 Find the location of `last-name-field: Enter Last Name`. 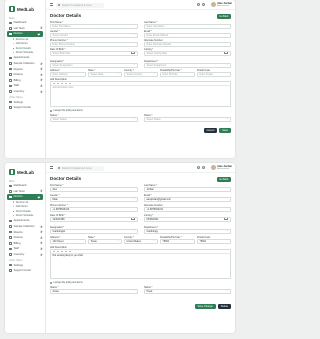

last-name-field: Enter Last Name is located at coordinates (187, 26).